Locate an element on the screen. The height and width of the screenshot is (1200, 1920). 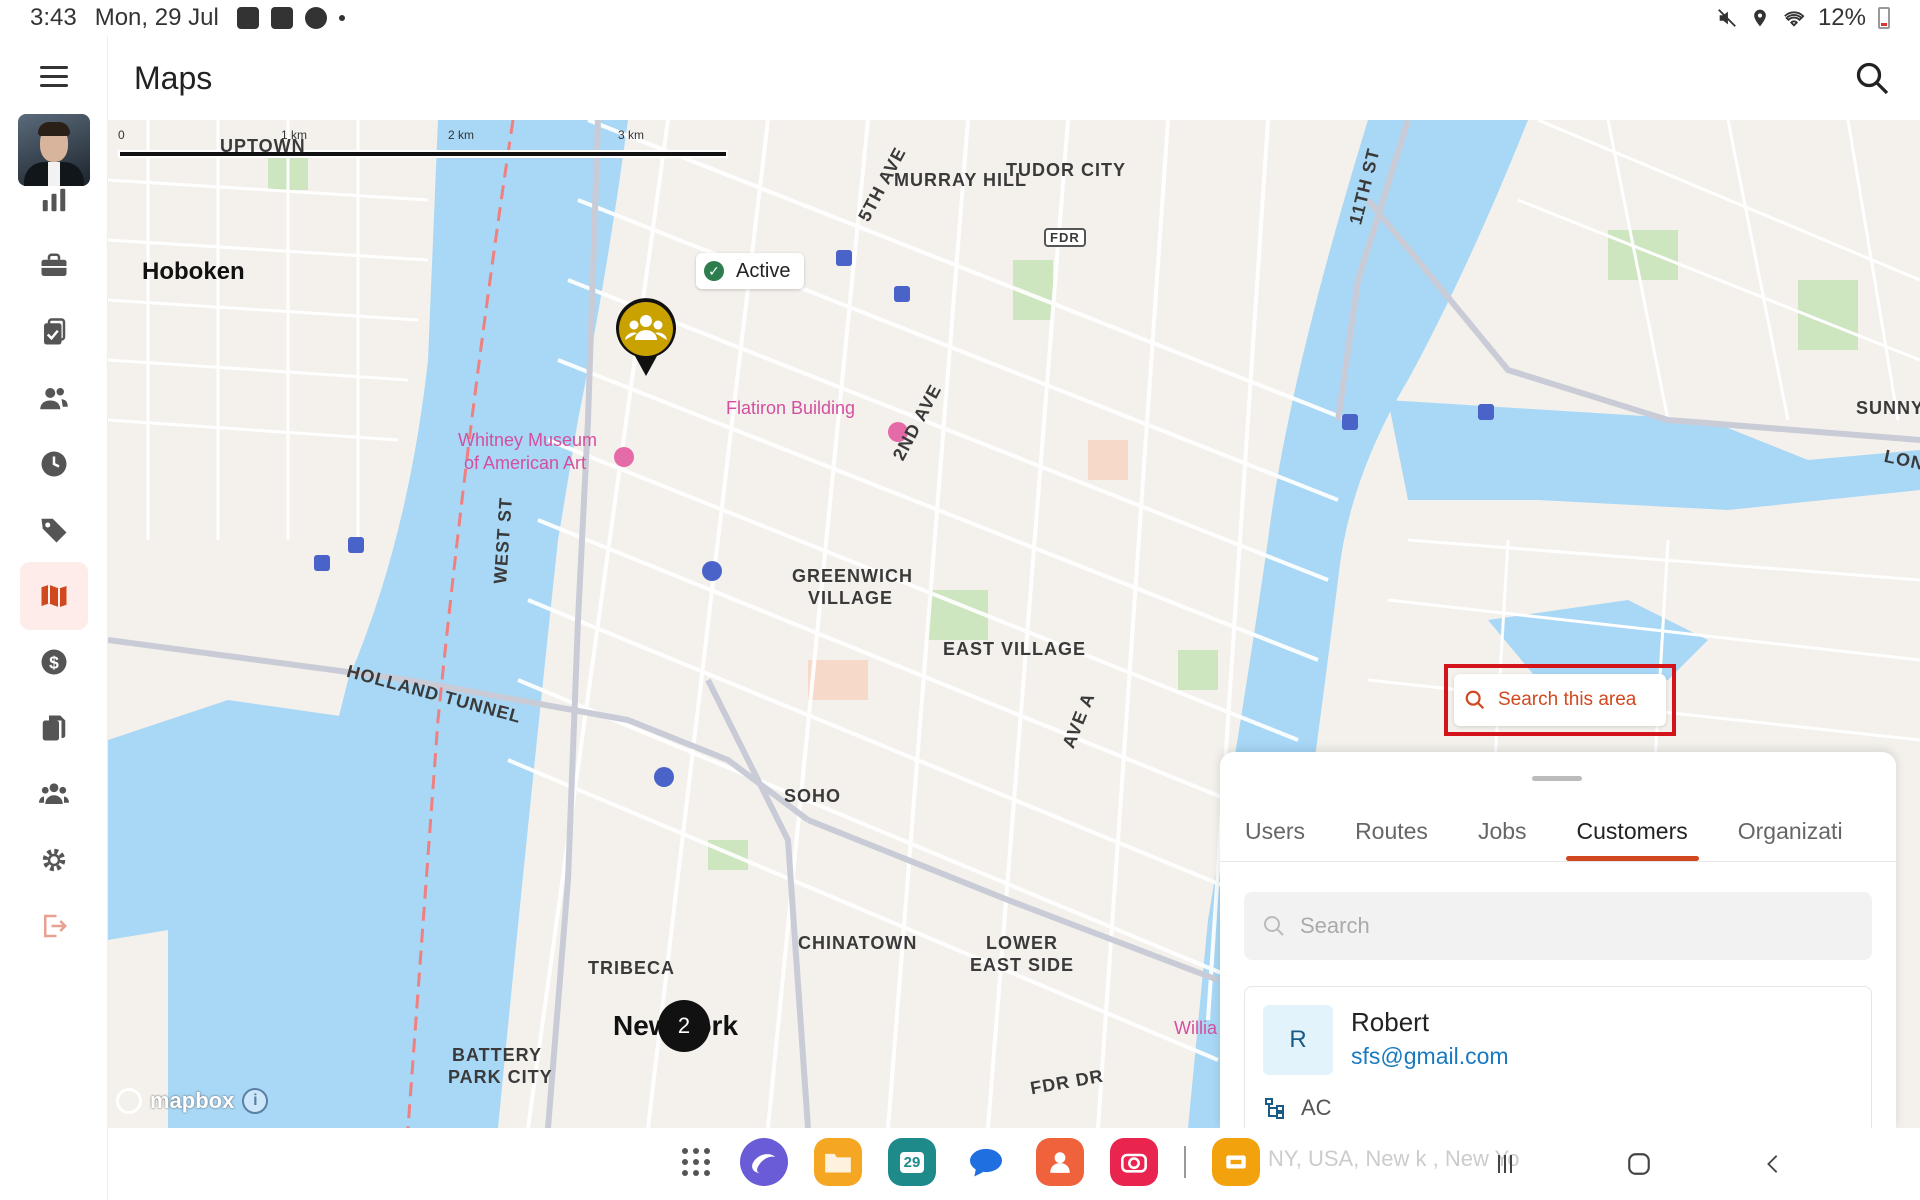
search-this-area-label: Search this area is located at coordinates (1567, 699).